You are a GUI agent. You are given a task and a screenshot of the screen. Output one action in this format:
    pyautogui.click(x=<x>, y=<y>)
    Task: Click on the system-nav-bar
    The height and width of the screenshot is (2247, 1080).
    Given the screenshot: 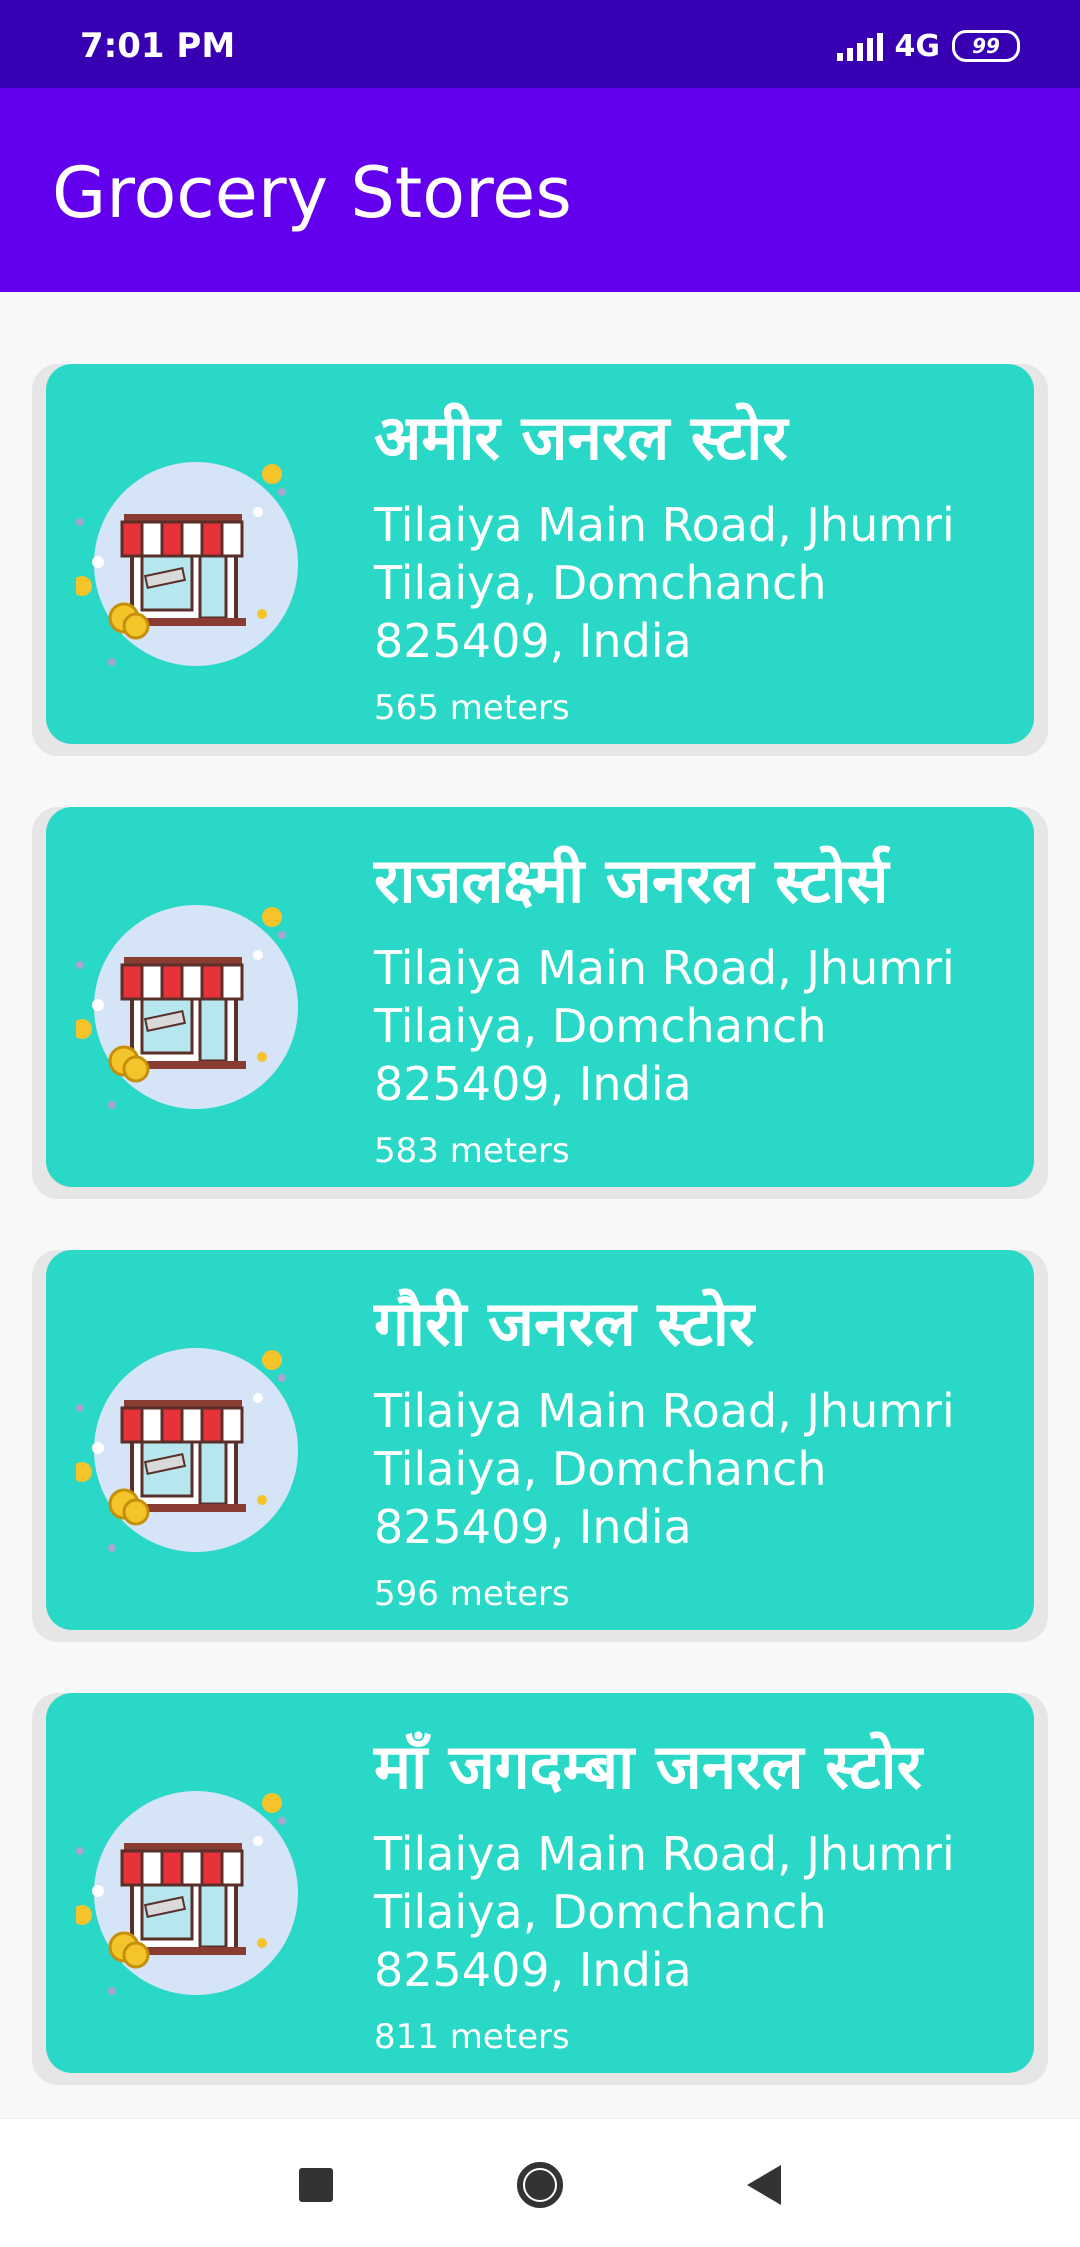 What is the action you would take?
    pyautogui.click(x=540, y=2182)
    